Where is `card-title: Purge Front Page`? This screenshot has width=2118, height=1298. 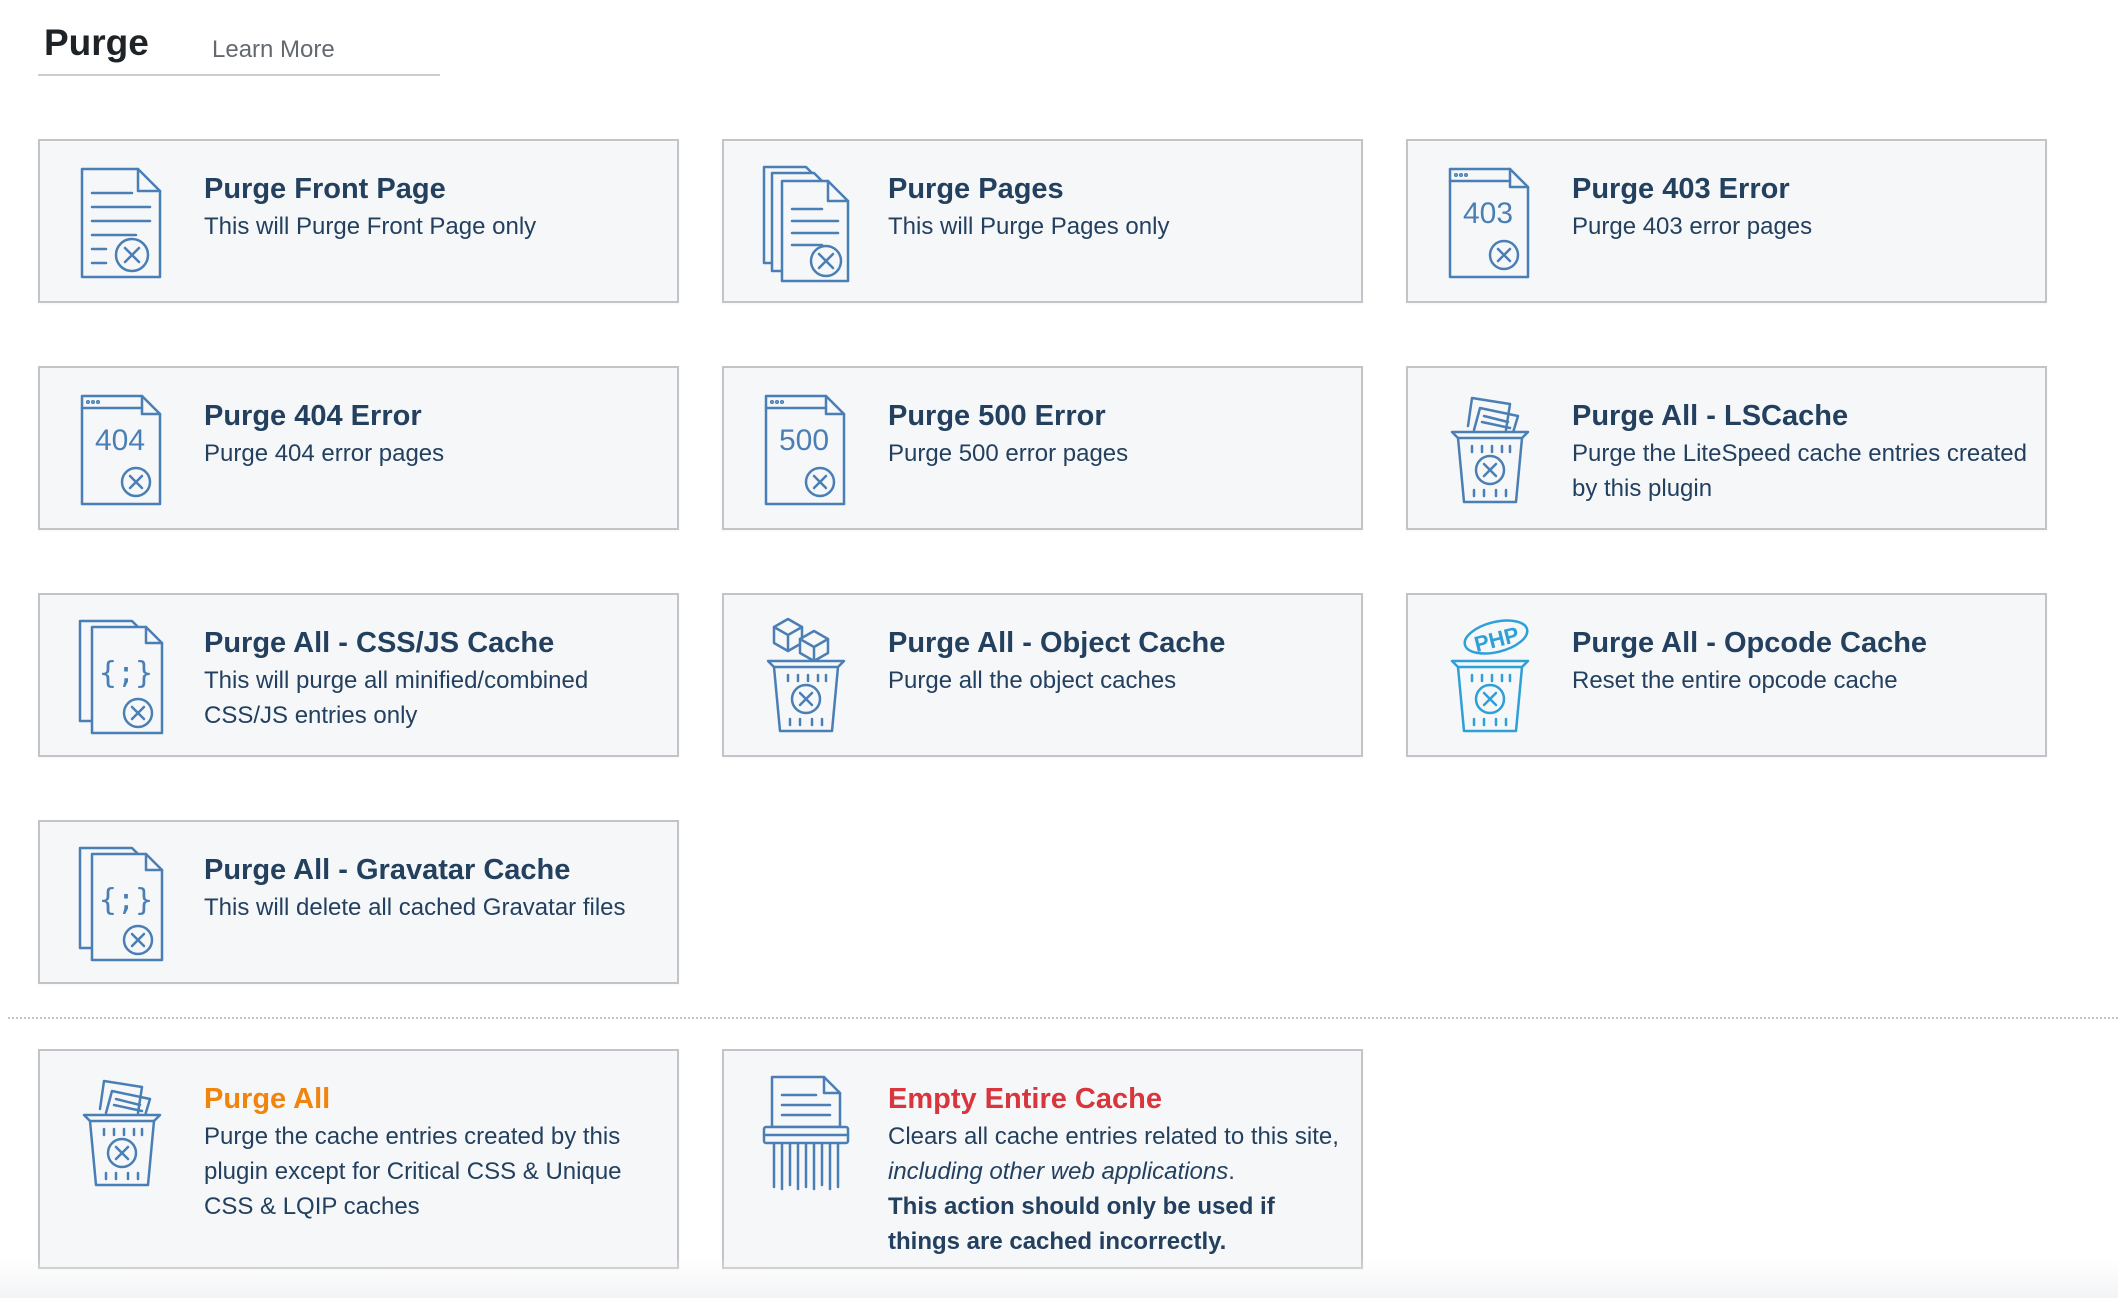 card-title: Purge Front Page is located at coordinates (325, 189).